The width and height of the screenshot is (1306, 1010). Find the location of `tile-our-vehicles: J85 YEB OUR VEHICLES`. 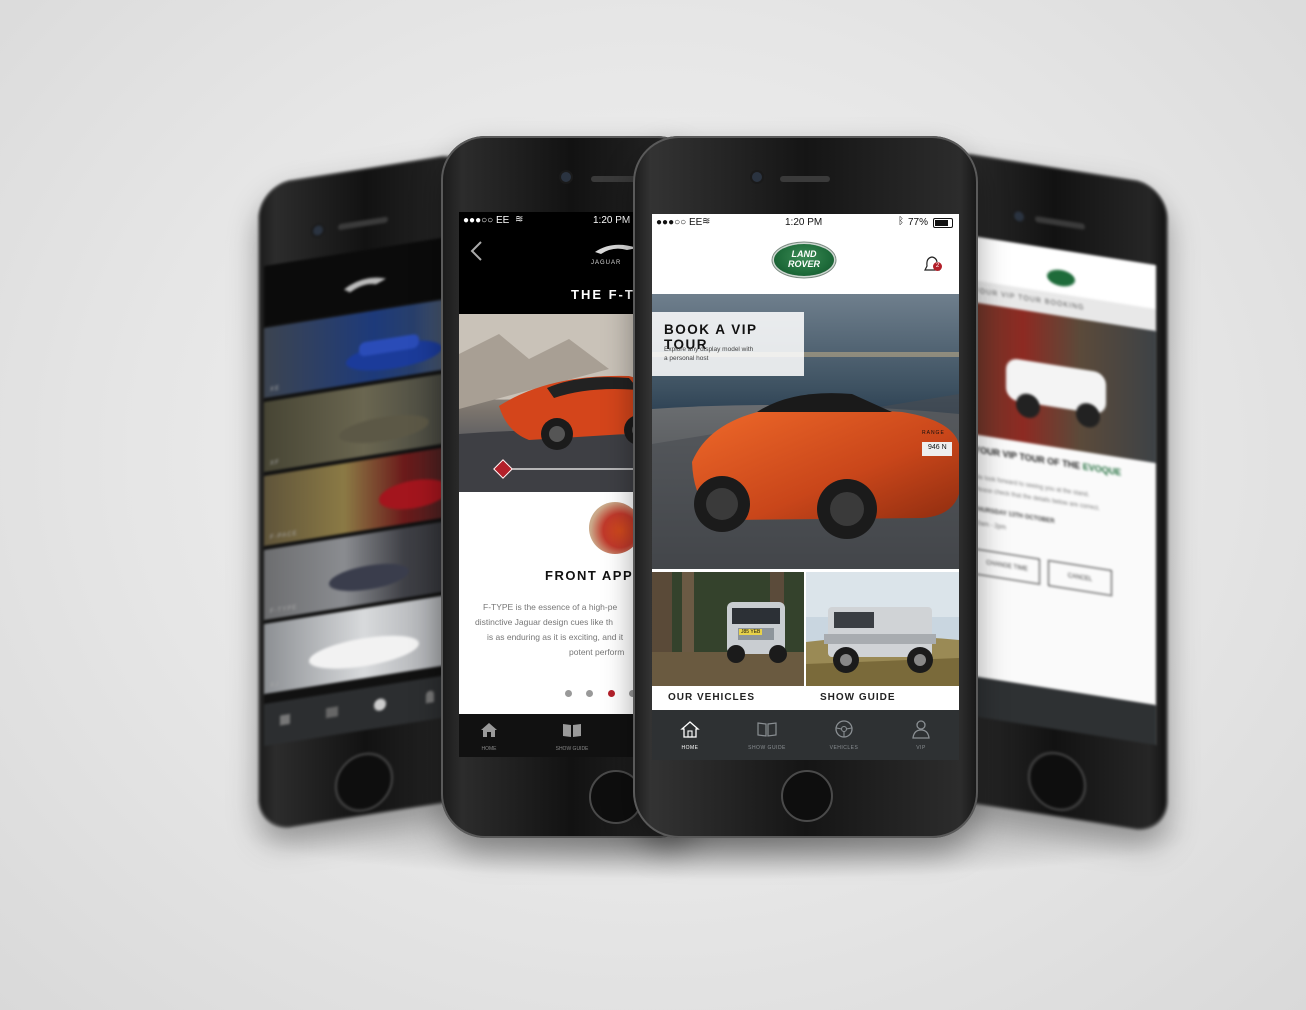

tile-our-vehicles: J85 YEB OUR VEHICLES is located at coordinates (728, 640).